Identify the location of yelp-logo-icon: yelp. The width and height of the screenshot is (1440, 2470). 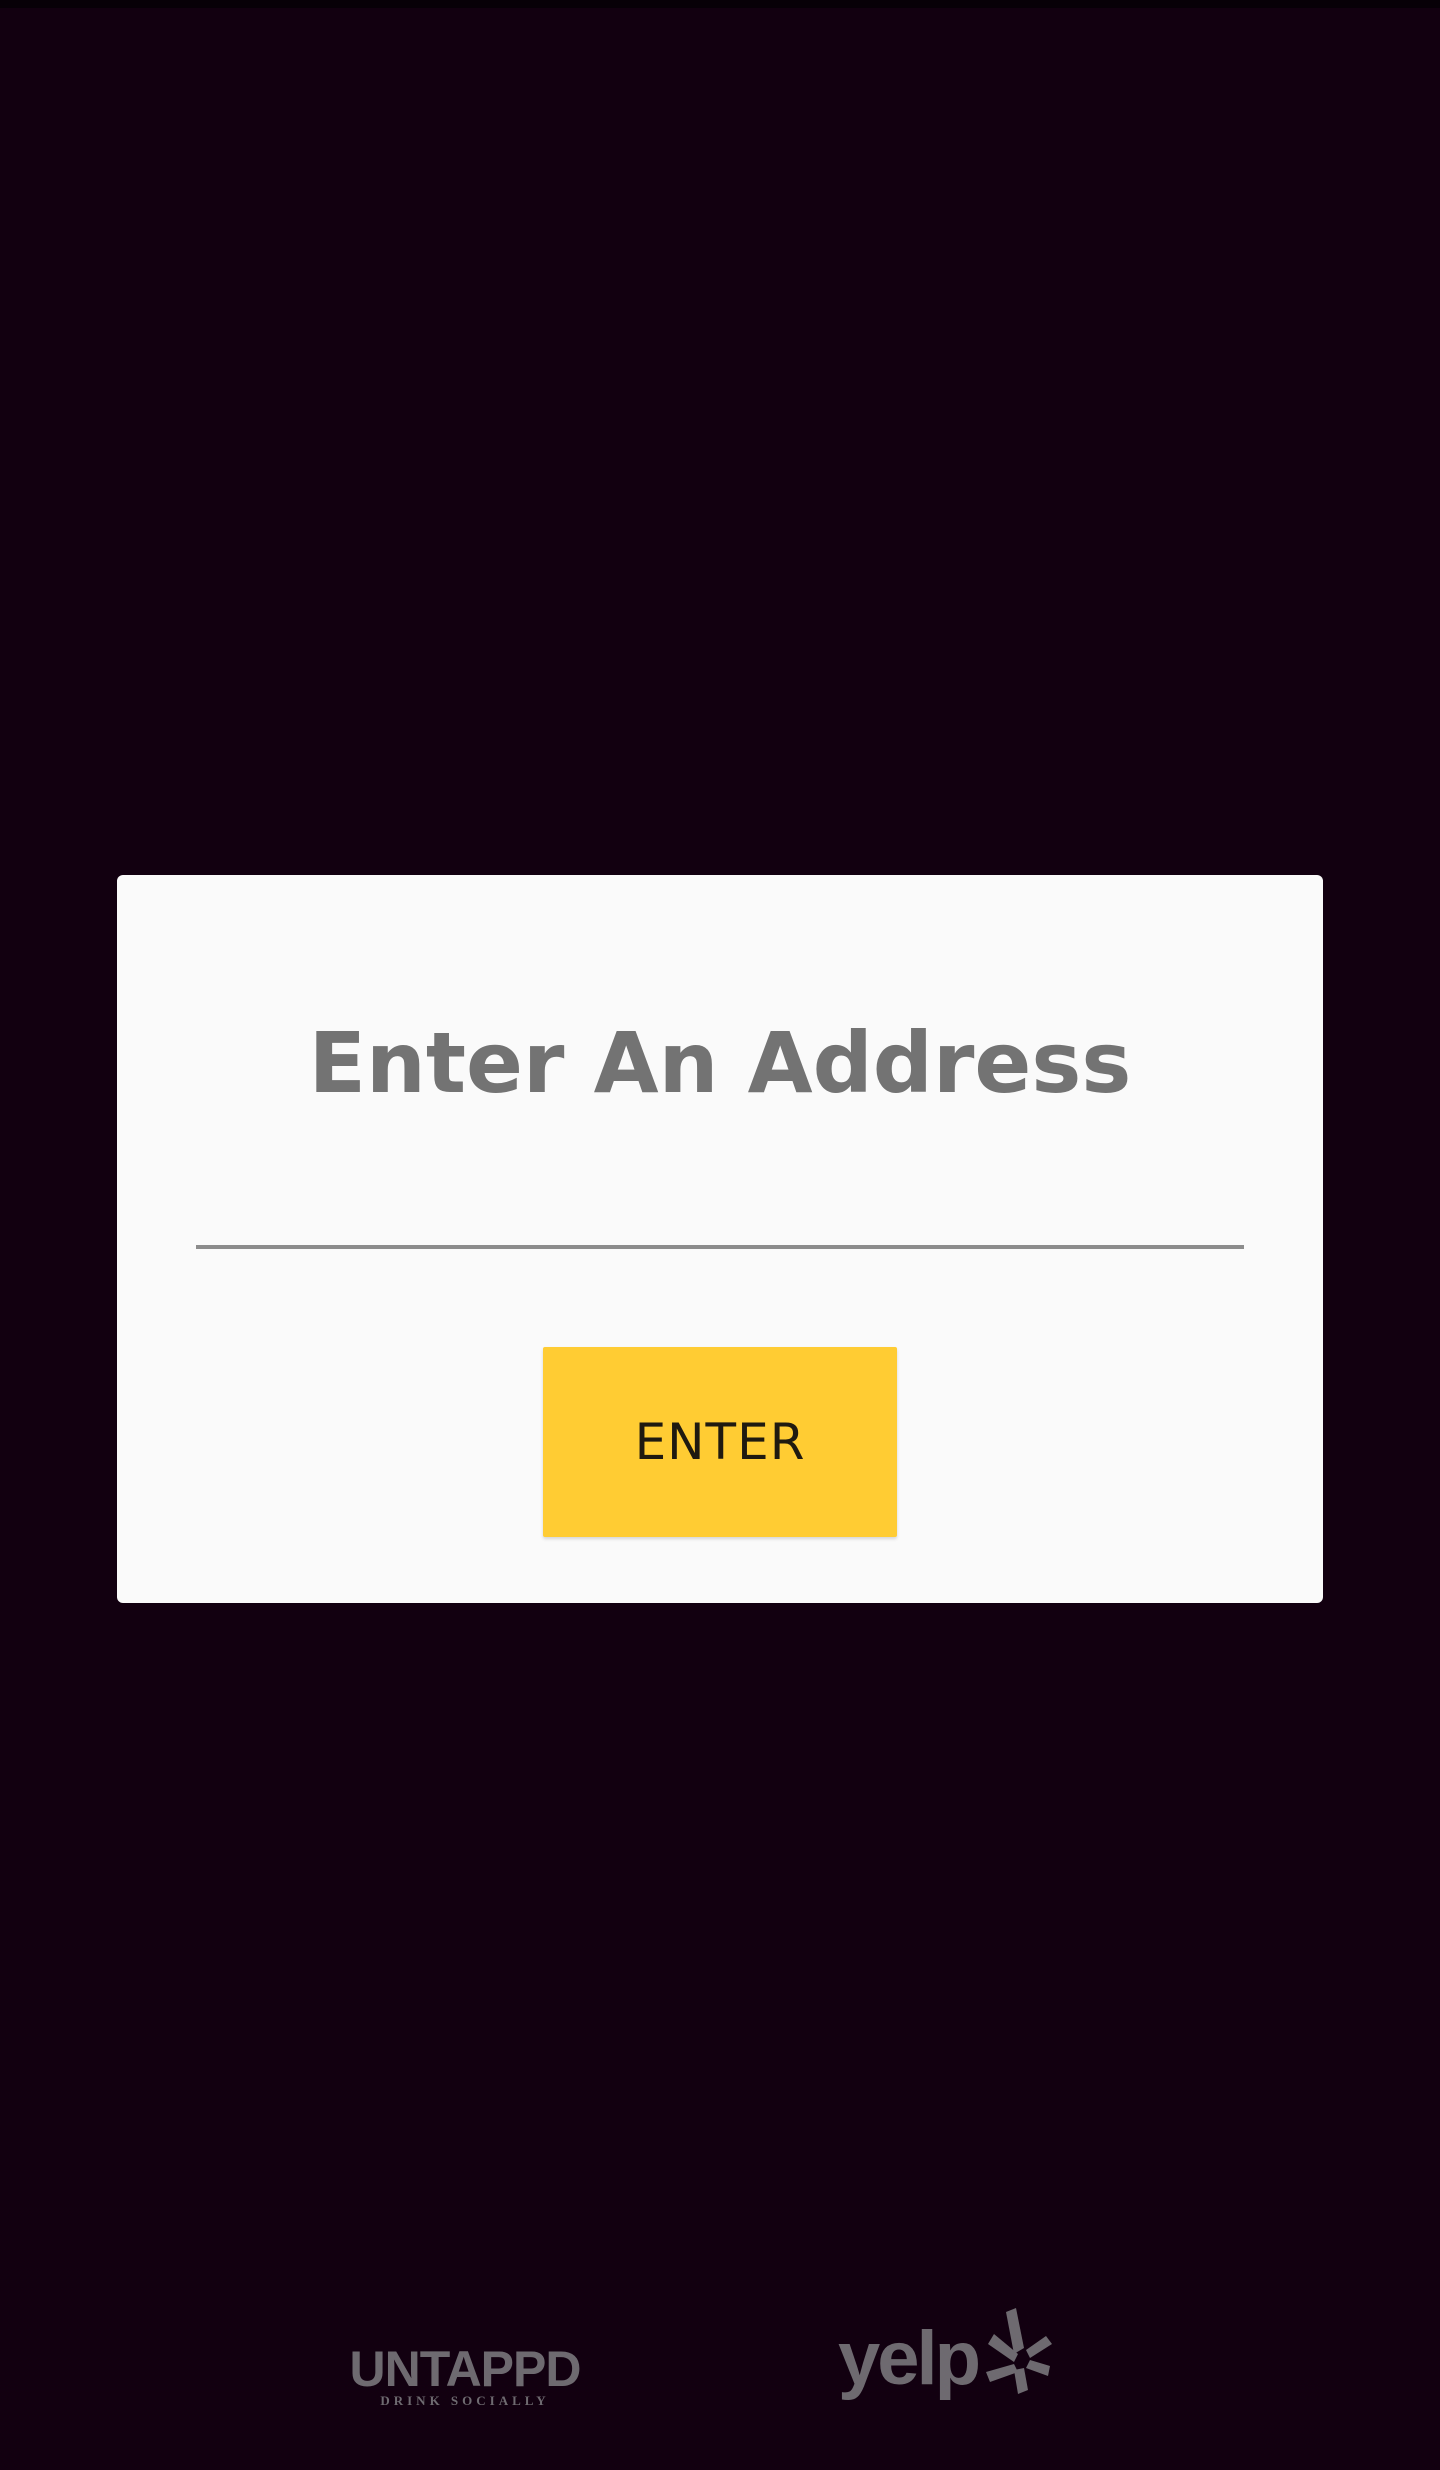
(951, 2356).